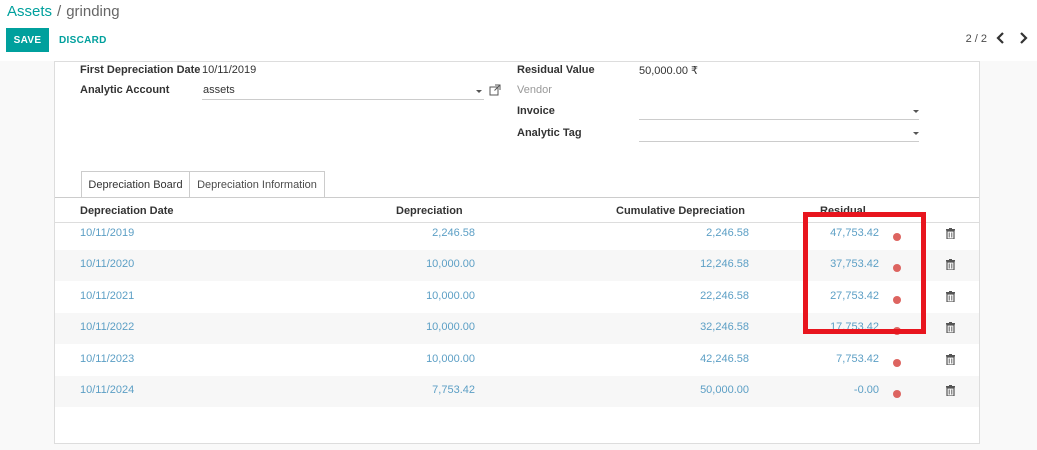 This screenshot has width=1037, height=450. I want to click on row-residual: 7,753.42, so click(857, 359).